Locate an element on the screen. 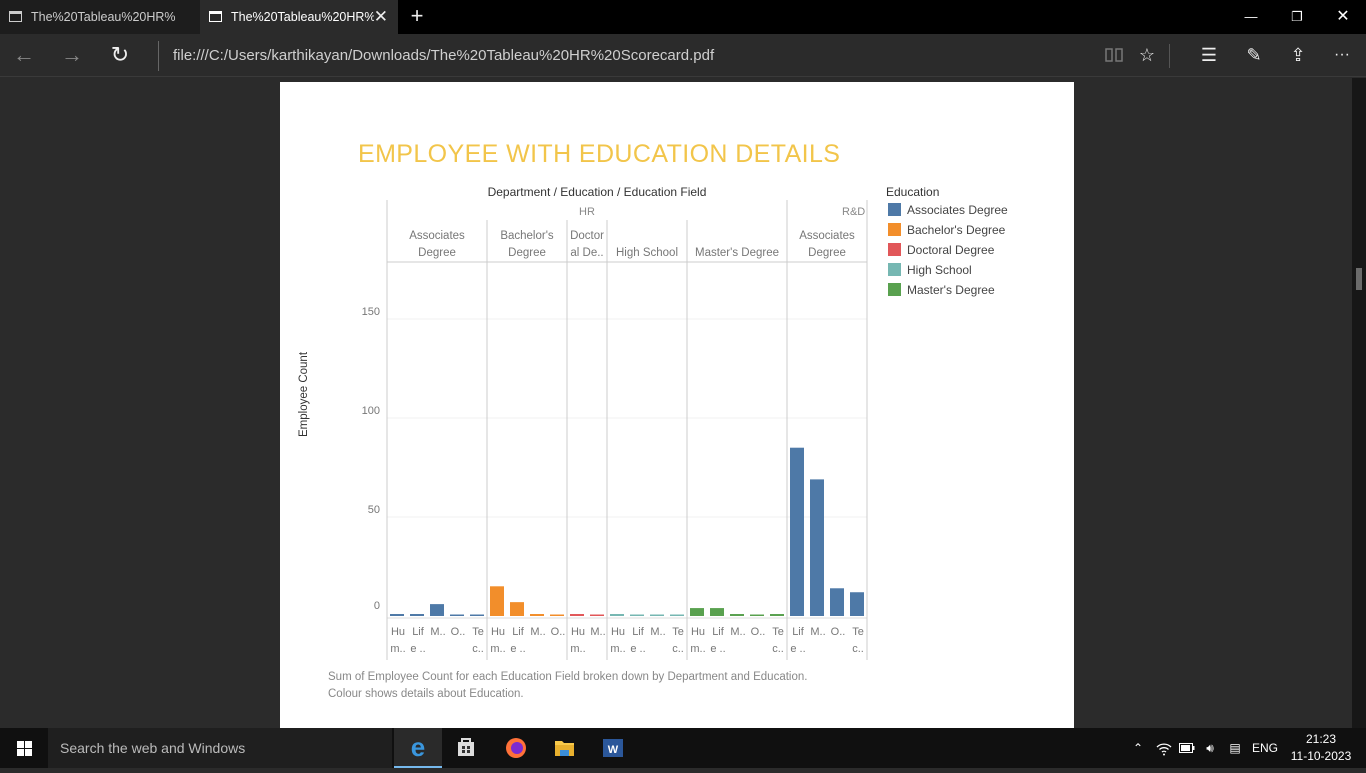 The width and height of the screenshot is (1366, 773). clock: 21:23 11-10-2023 is located at coordinates (1321, 748).